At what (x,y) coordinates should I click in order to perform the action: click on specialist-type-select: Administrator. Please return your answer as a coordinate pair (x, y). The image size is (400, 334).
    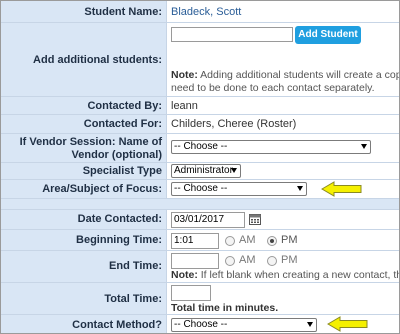
    Looking at the image, I should click on (206, 171).